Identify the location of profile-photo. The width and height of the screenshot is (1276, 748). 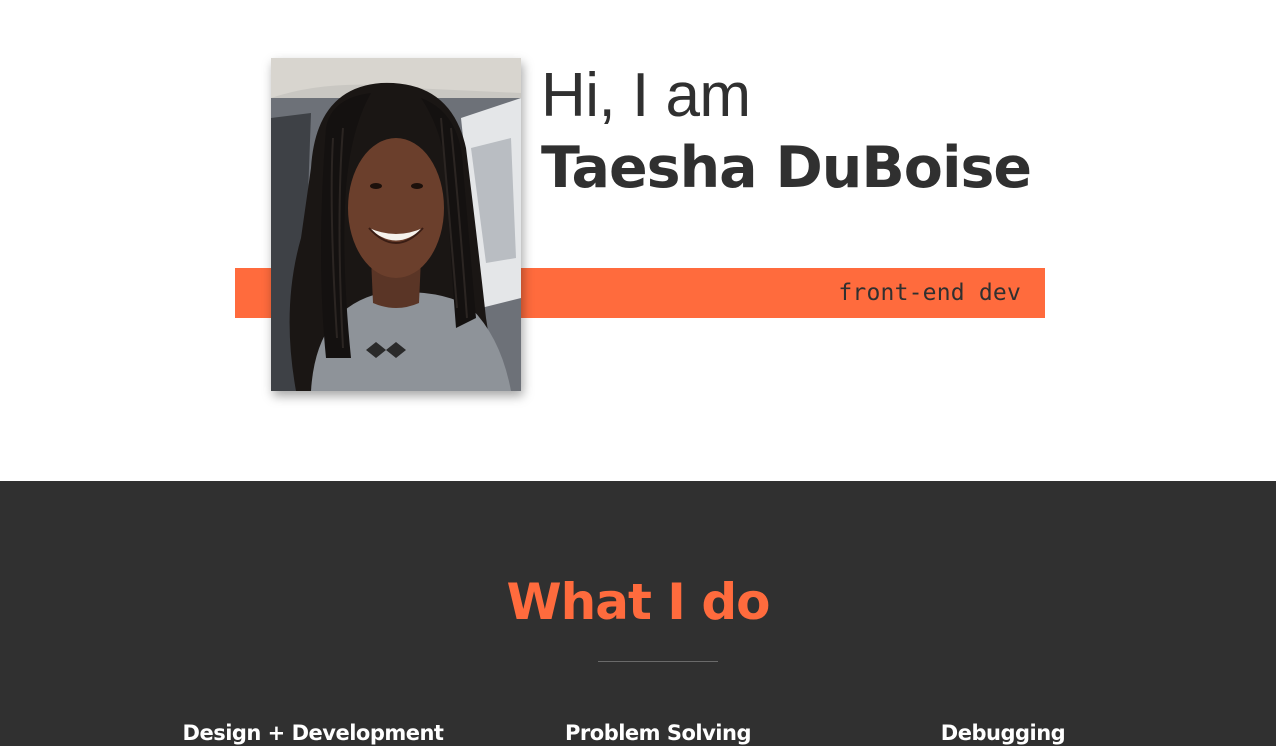
(396, 224).